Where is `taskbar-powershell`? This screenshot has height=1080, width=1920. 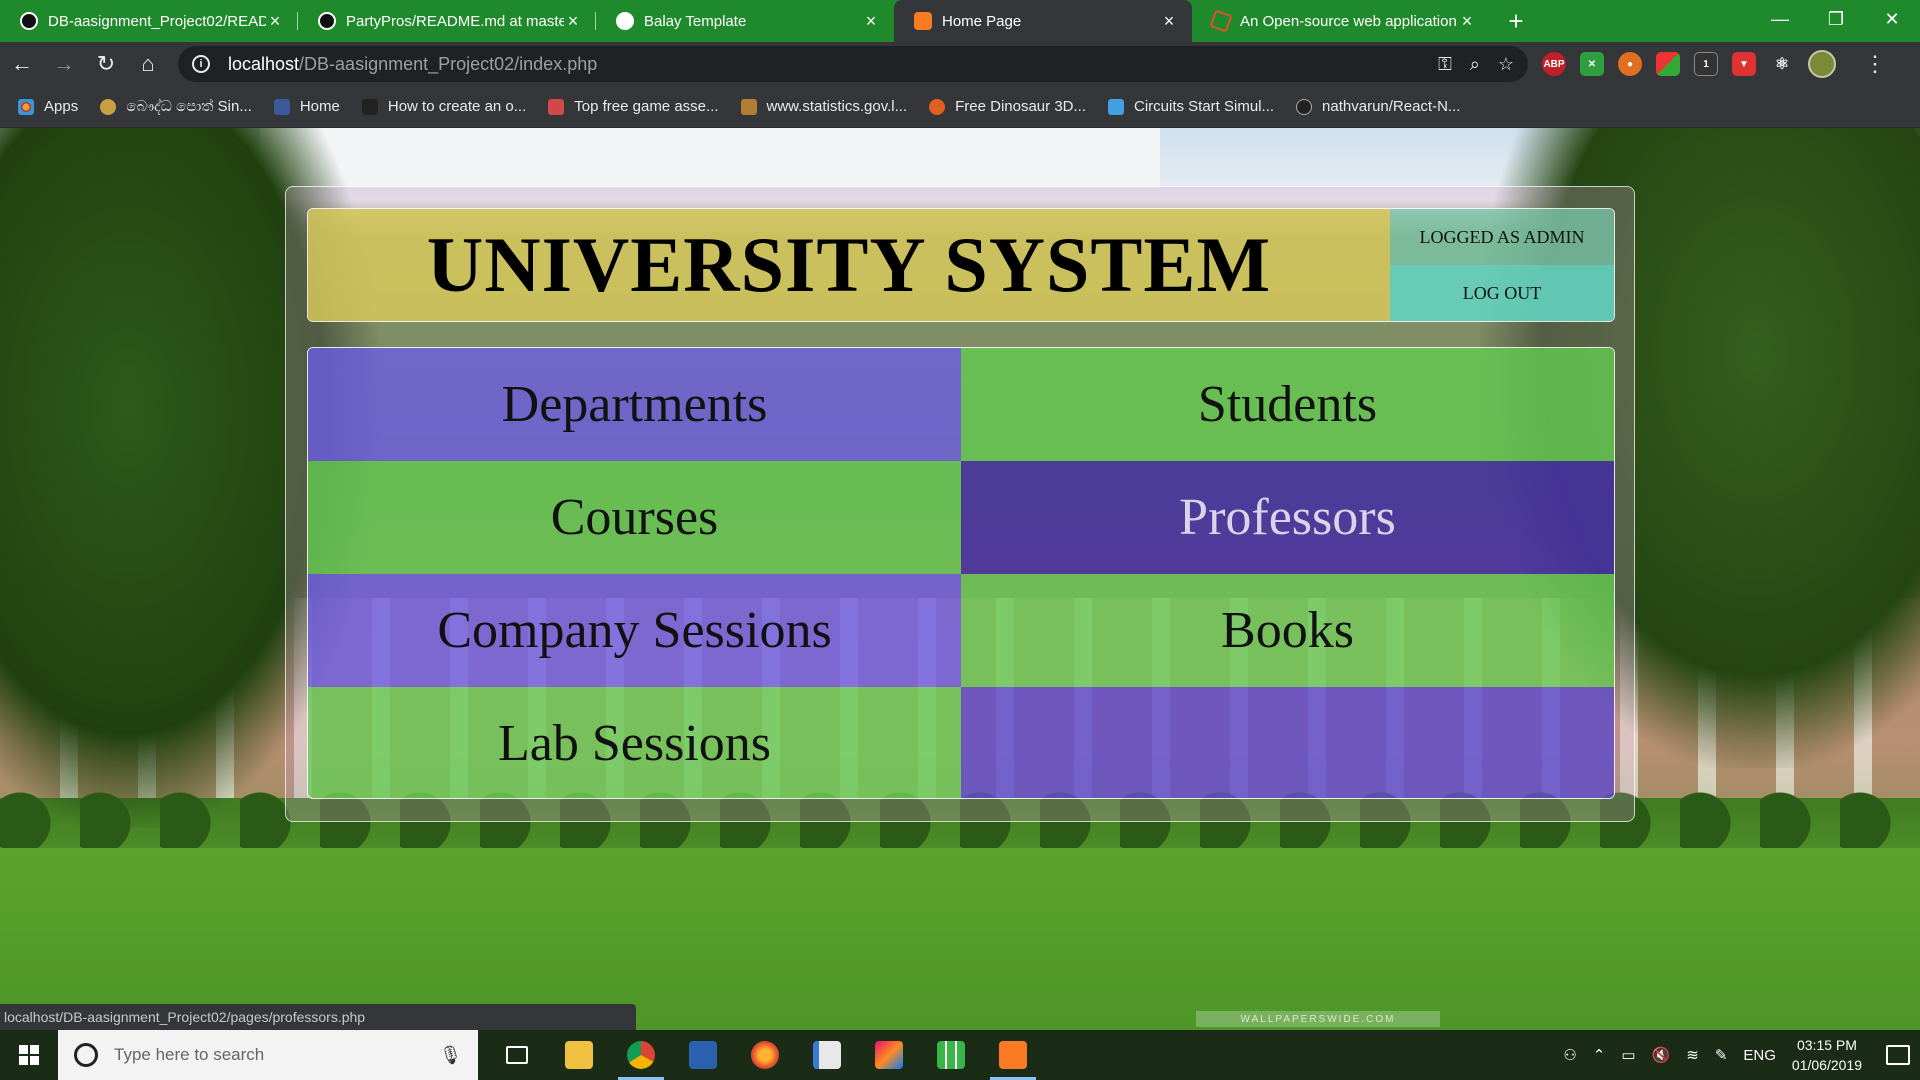 taskbar-powershell is located at coordinates (703, 1055).